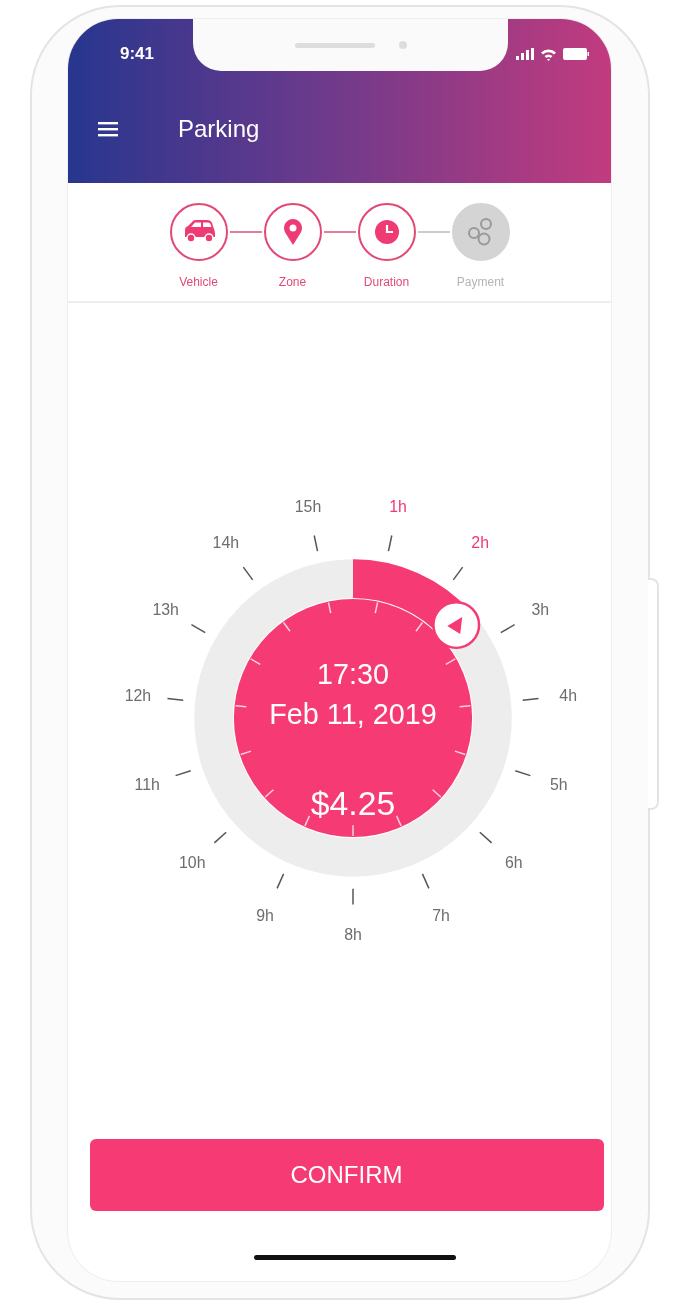 Image resolution: width=679 pixels, height=1310 pixels. What do you see at coordinates (198, 282) in the screenshot?
I see `step-label: Vehicle` at bounding box center [198, 282].